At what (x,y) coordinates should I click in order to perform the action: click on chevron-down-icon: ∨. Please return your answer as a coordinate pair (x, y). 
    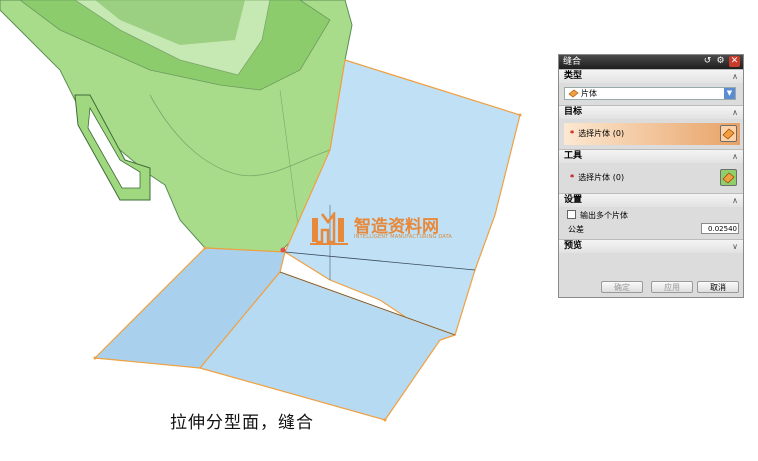
    Looking at the image, I should click on (735, 246).